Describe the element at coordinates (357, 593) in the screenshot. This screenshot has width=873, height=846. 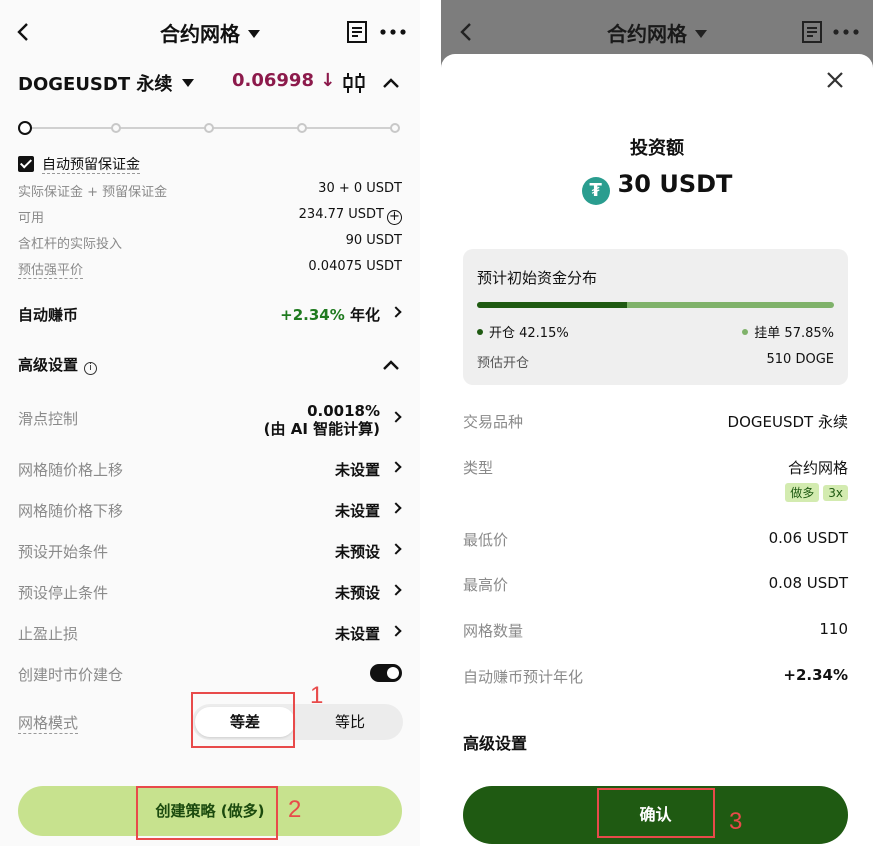
I see `setting-value: 未预设` at that location.